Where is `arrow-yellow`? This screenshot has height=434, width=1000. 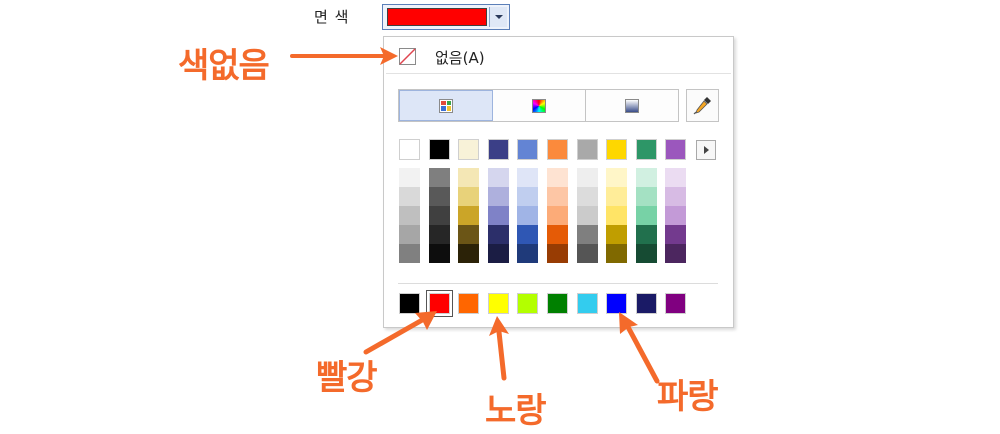 arrow-yellow is located at coordinates (501, 355).